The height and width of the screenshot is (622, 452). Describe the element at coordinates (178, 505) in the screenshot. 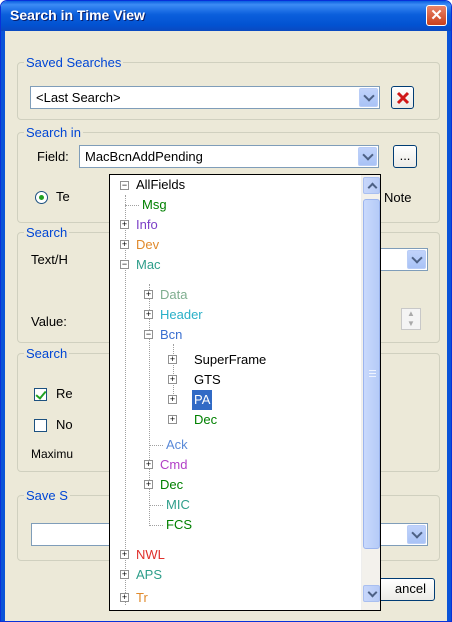

I see `tree-node-mic: MIC` at that location.